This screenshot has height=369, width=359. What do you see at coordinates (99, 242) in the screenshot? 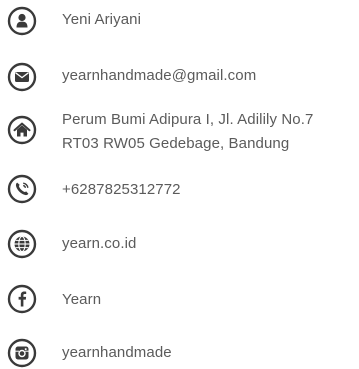
I see `contact-website: yearn.co.id` at bounding box center [99, 242].